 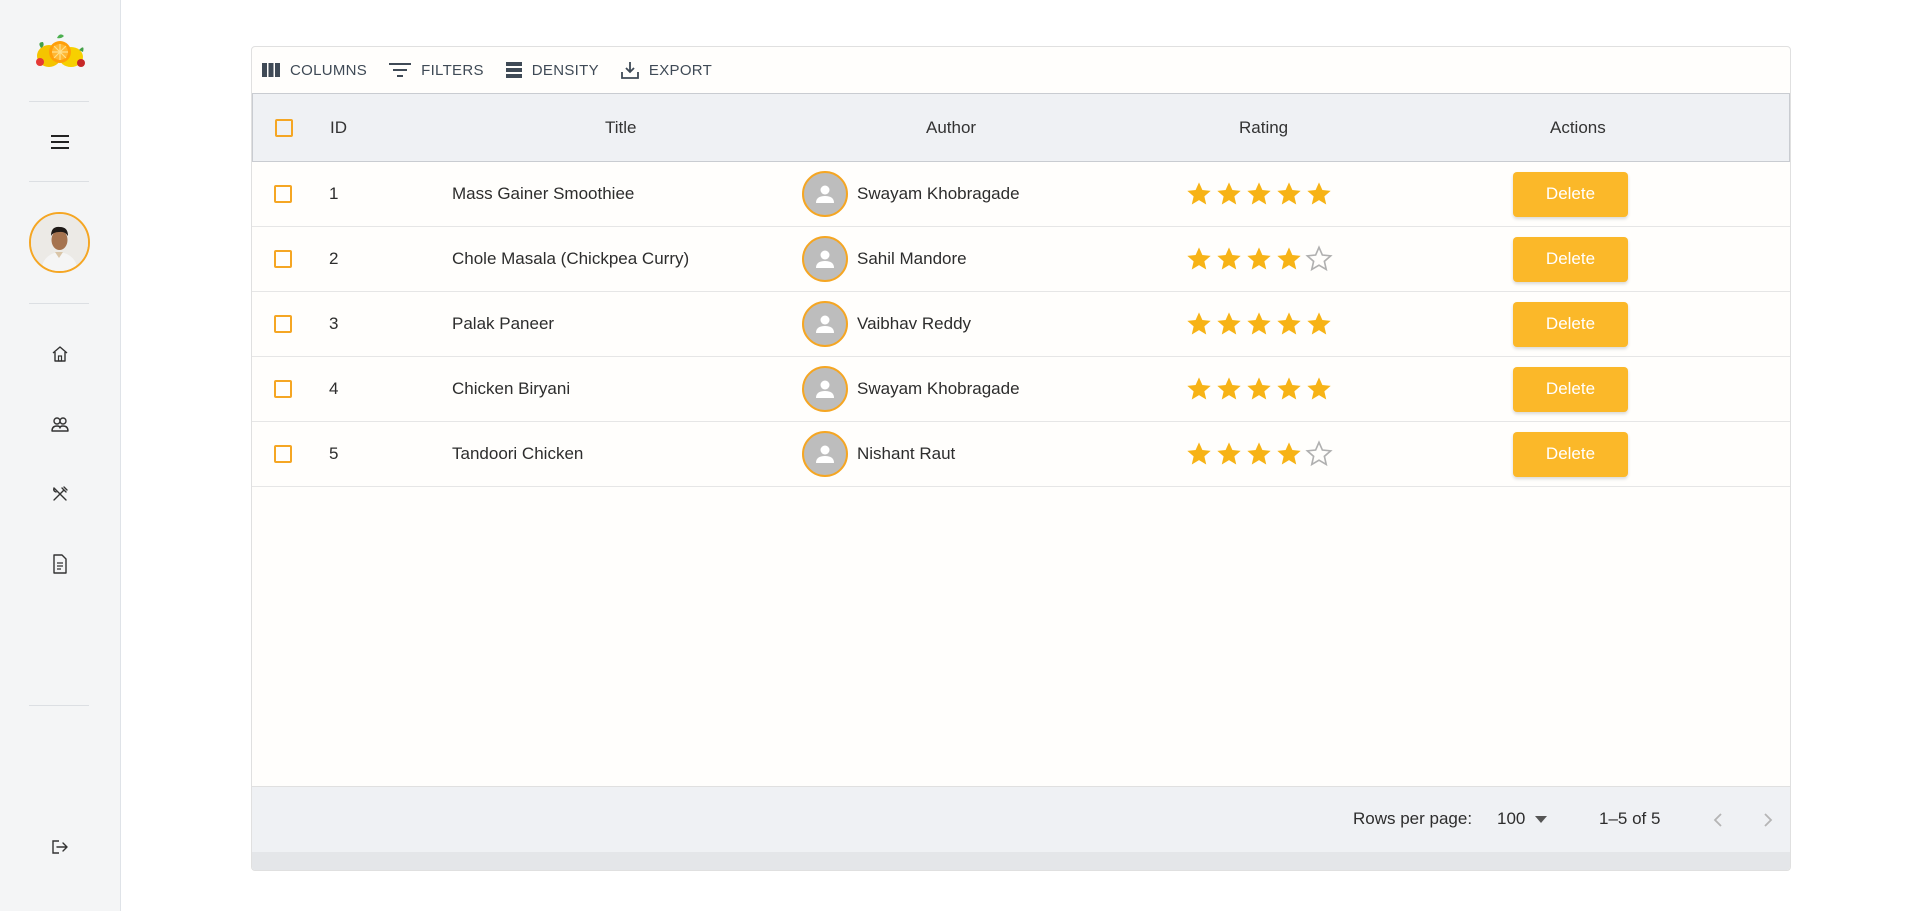 What do you see at coordinates (1263, 127) in the screenshot?
I see `header-rating: Rating` at bounding box center [1263, 127].